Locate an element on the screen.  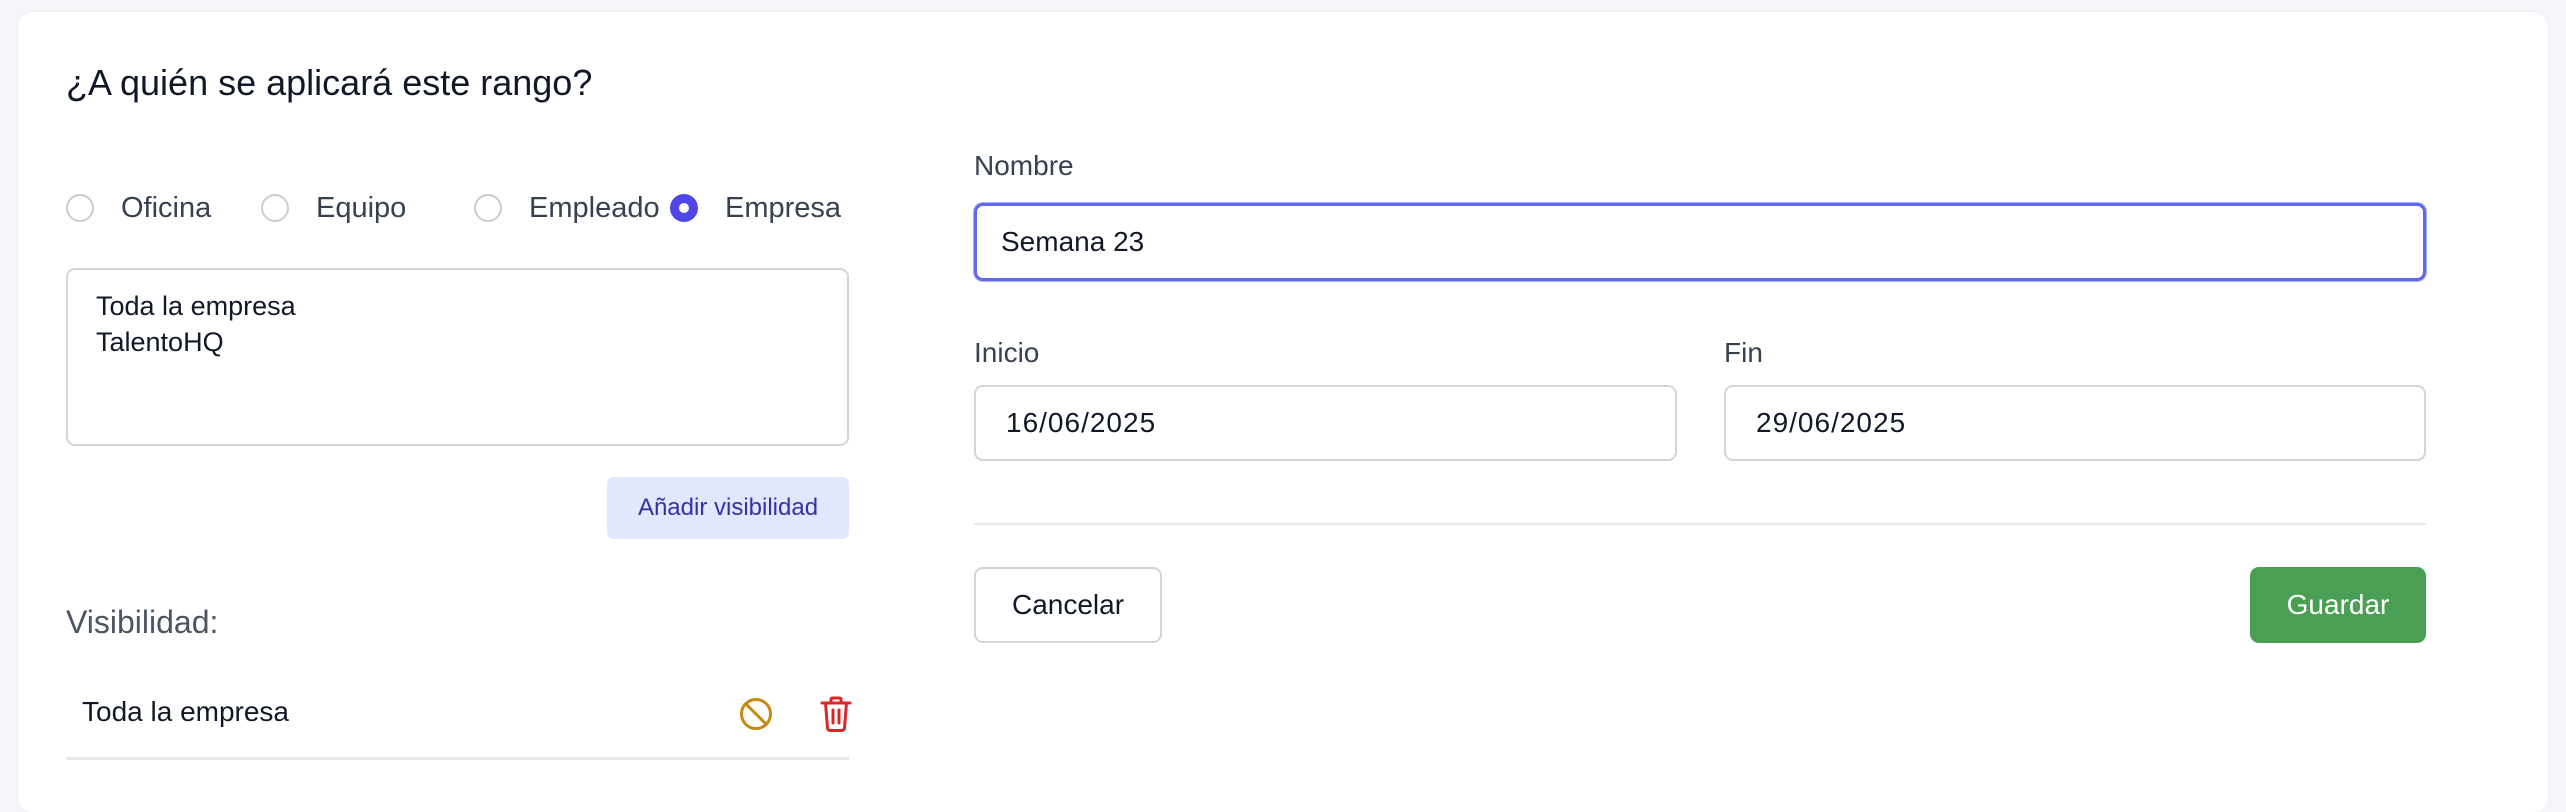
selection-line: TalentoHQ is located at coordinates (160, 342).